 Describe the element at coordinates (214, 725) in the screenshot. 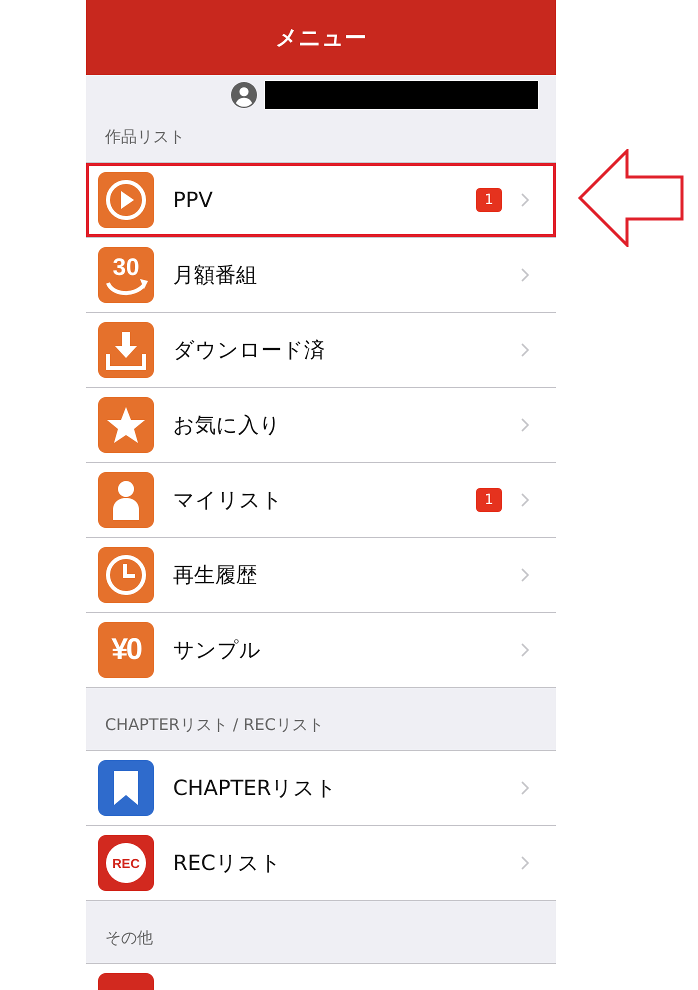

I see `section-title: CHAPTERリスト / RECリスト` at that location.